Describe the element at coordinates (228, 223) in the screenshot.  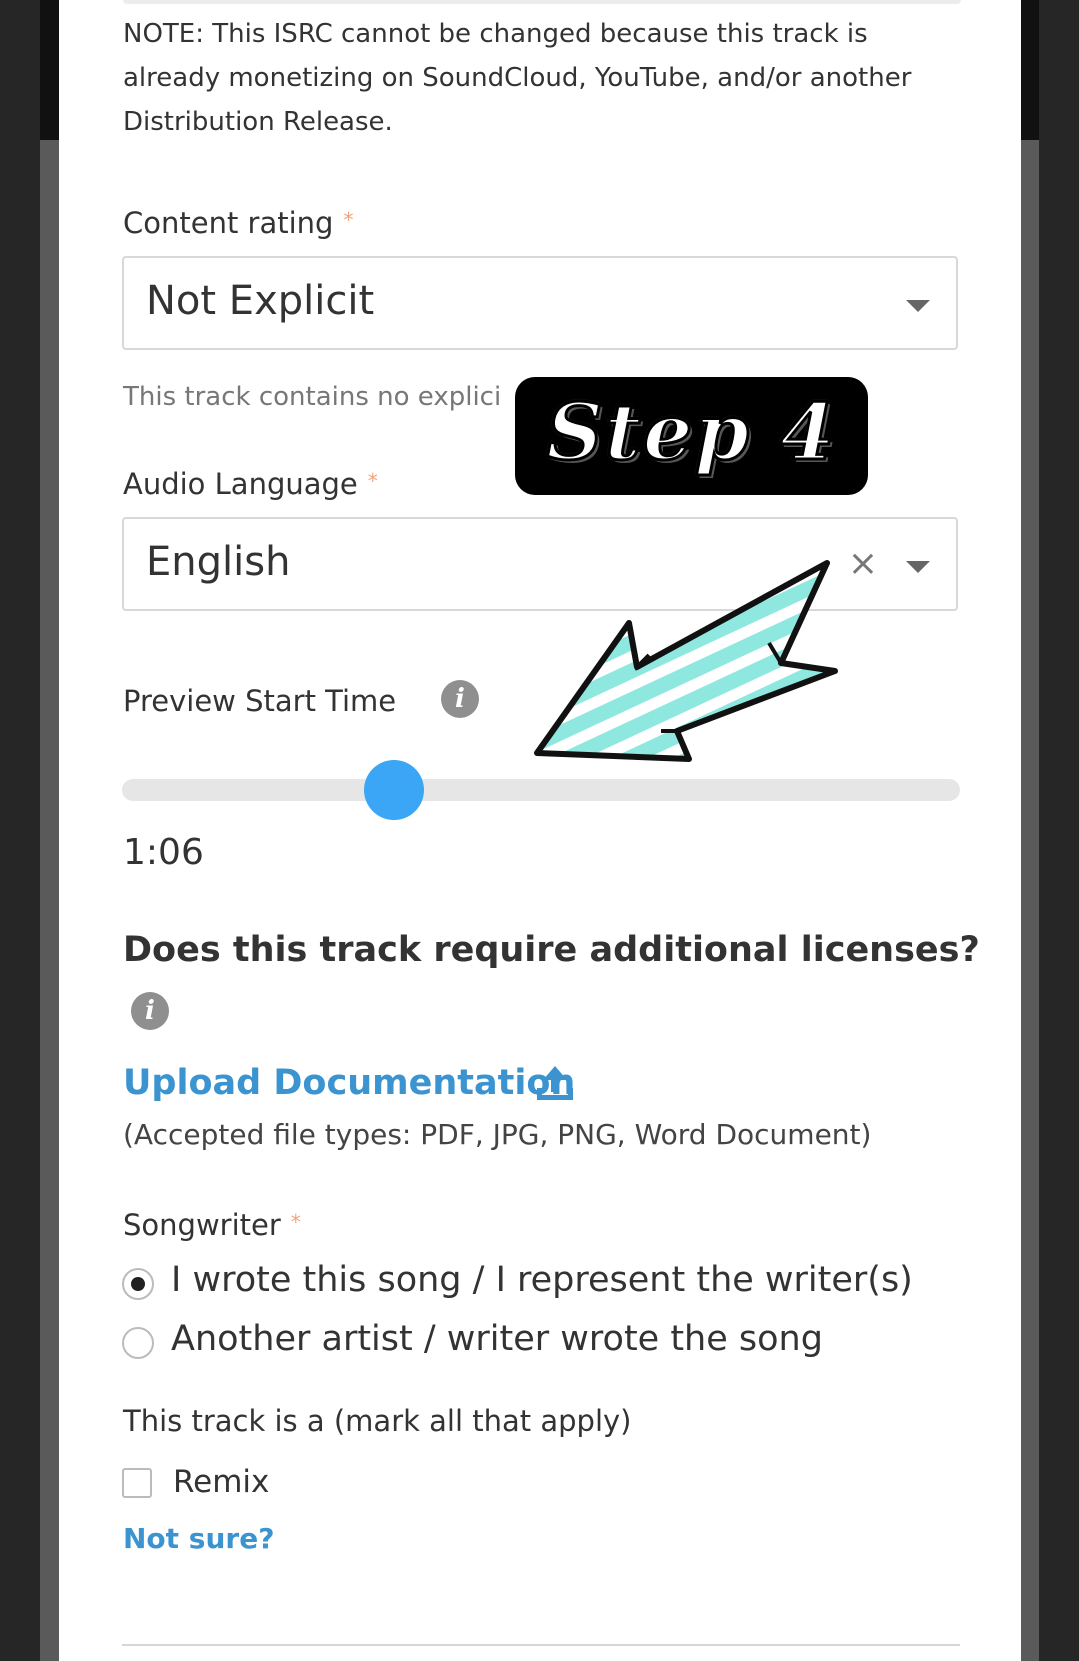
I see `content-rating-label-text: Content rating` at that location.